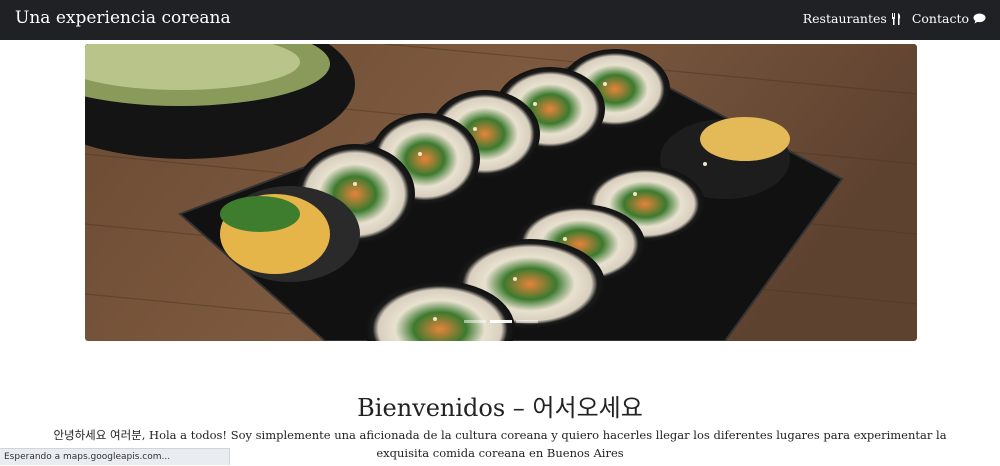  I want to click on speech-bubble-icon, so click(979, 18).